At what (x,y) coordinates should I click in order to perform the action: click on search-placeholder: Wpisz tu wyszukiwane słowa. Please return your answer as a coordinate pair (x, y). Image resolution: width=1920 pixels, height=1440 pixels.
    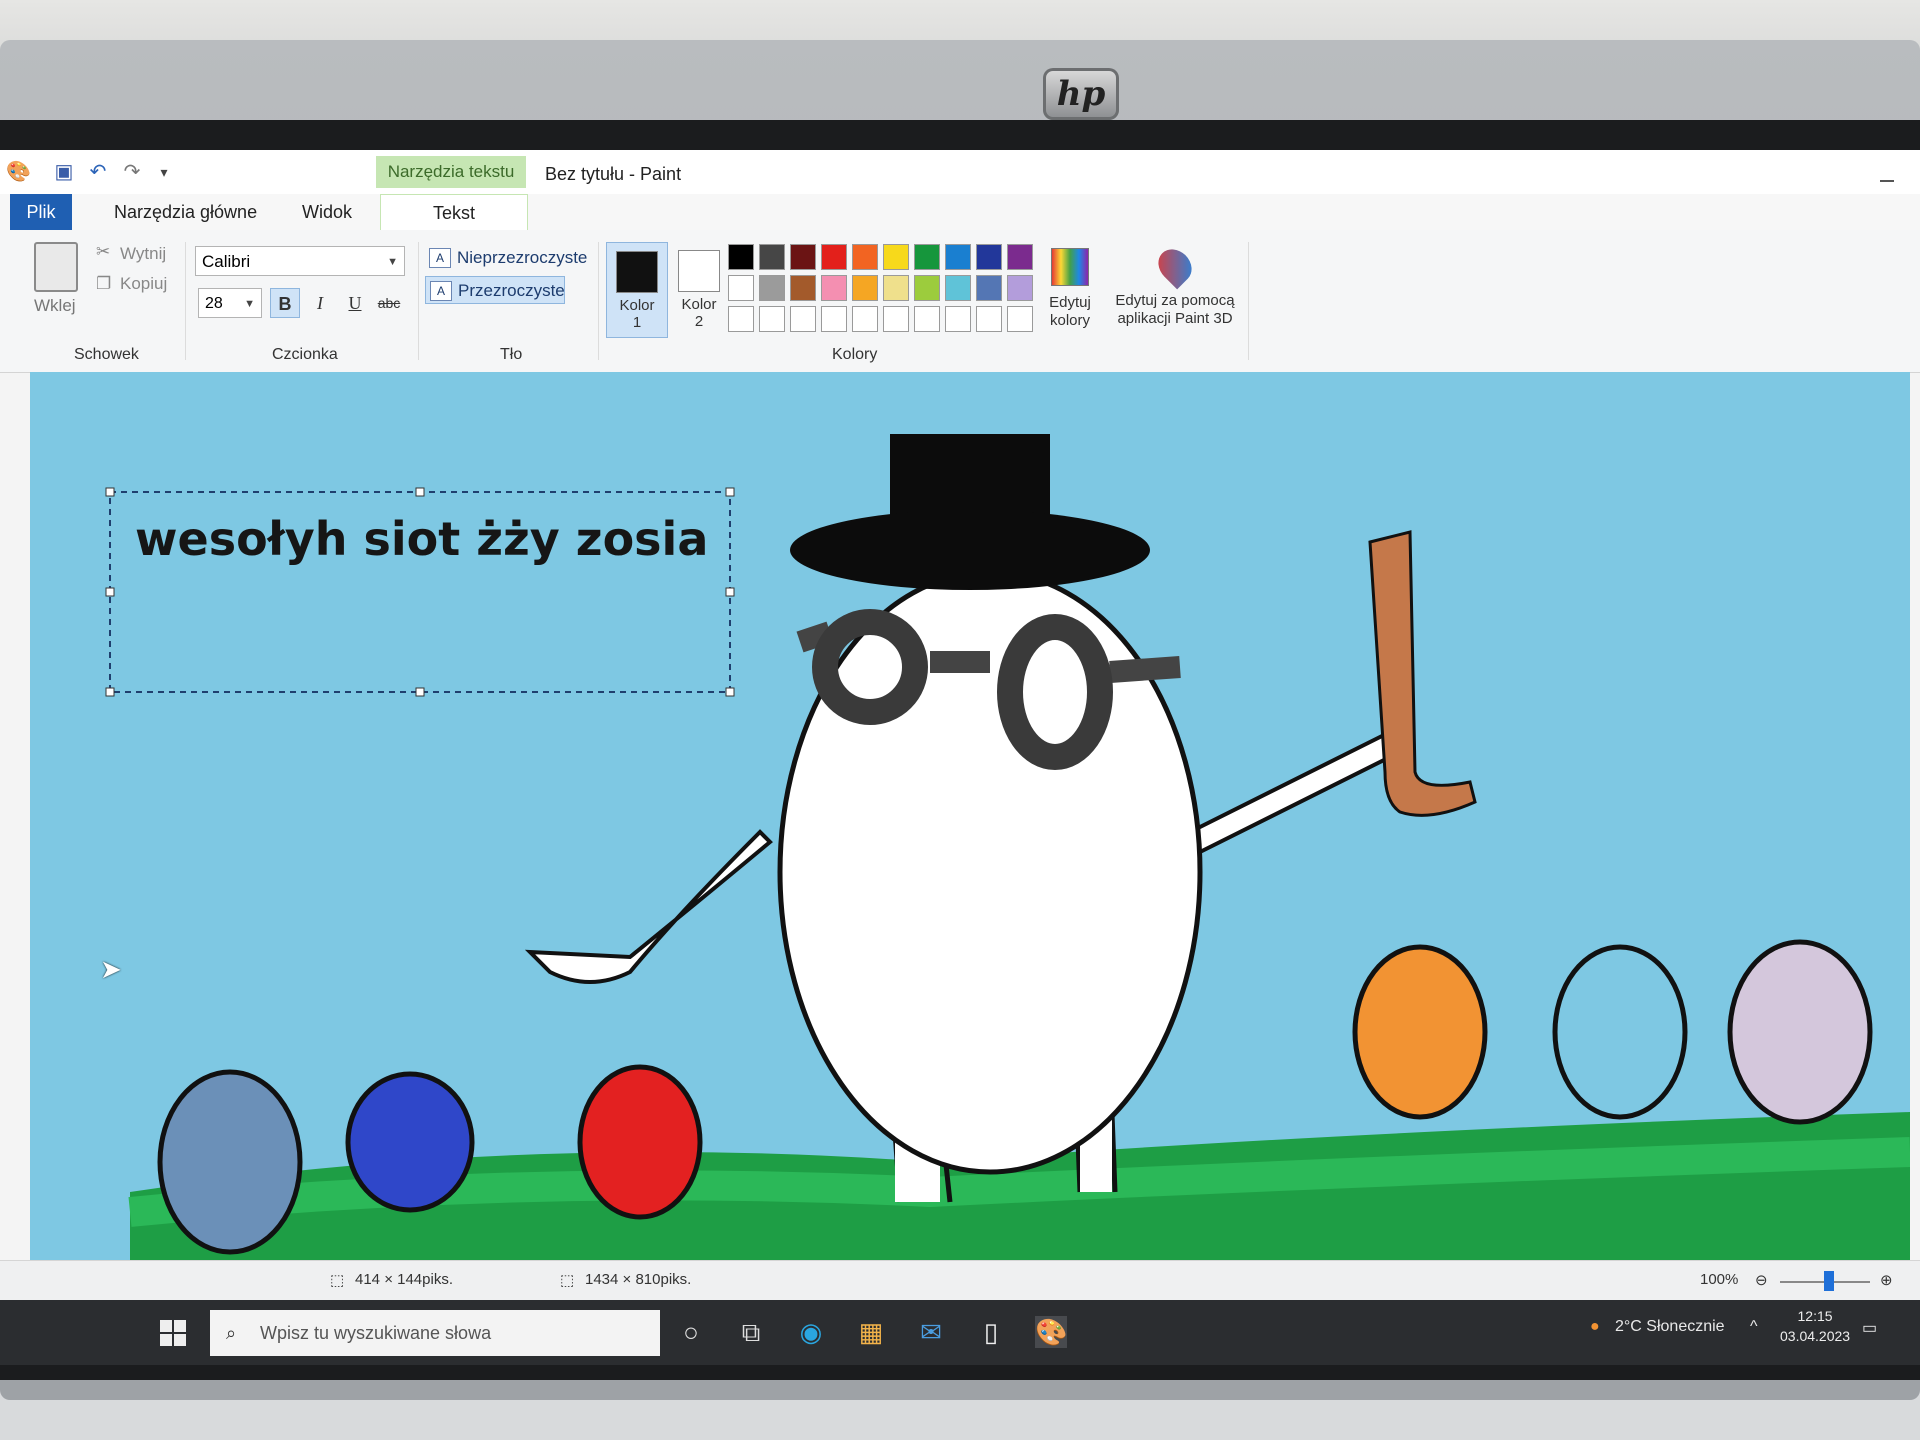
    Looking at the image, I should click on (376, 1333).